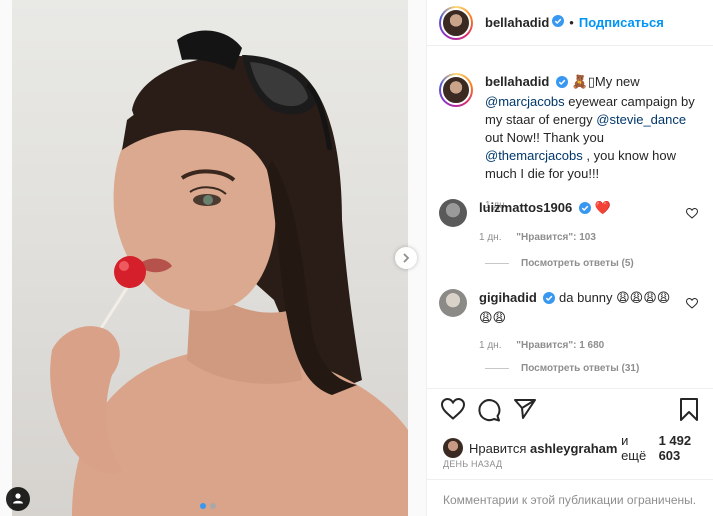 Image resolution: width=713 pixels, height=516 pixels. Describe the element at coordinates (686, 448) in the screenshot. I see `likes-count: 1 492 603` at that location.